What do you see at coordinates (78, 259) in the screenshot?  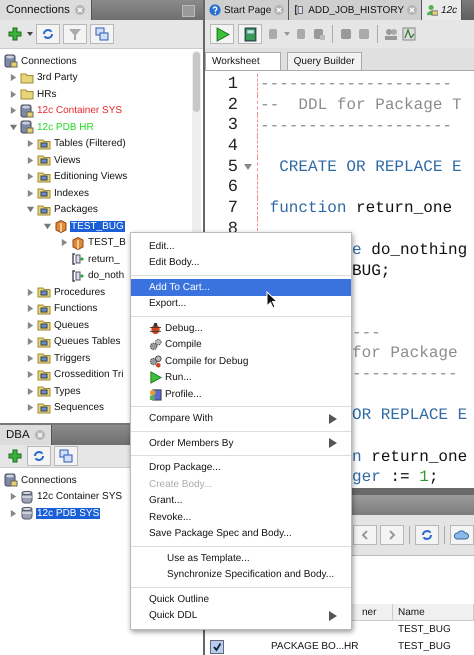 I see `member-icon` at bounding box center [78, 259].